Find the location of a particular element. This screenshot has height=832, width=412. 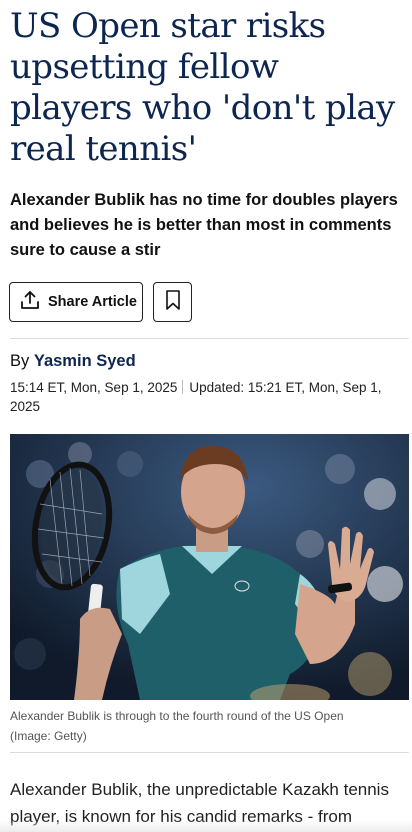

author-link: Yasmin Syed is located at coordinates (85, 361).